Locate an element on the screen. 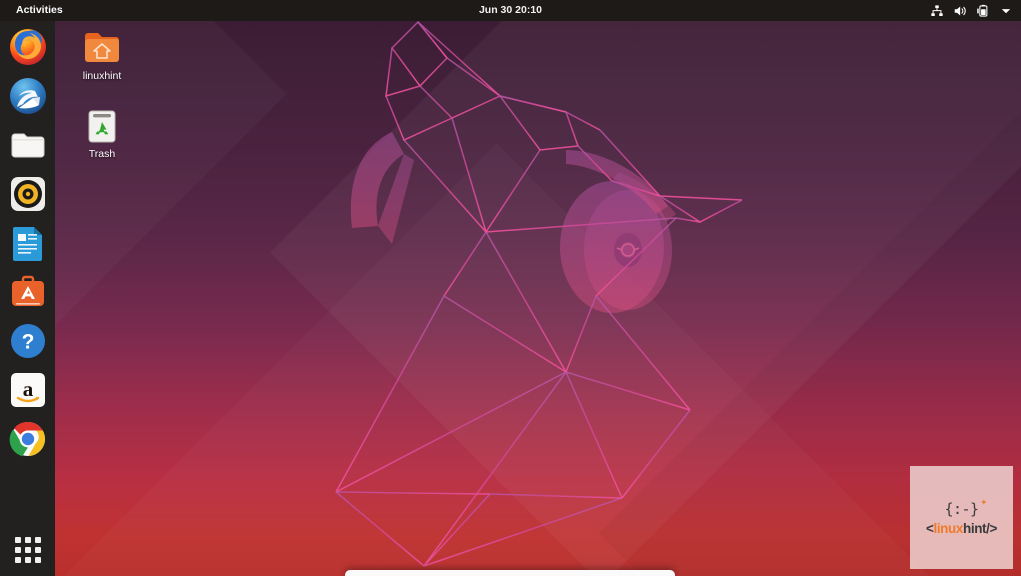 Image resolution: width=1021 pixels, height=576 pixels. desktop-icon-trash: Trash is located at coordinates (102, 132).